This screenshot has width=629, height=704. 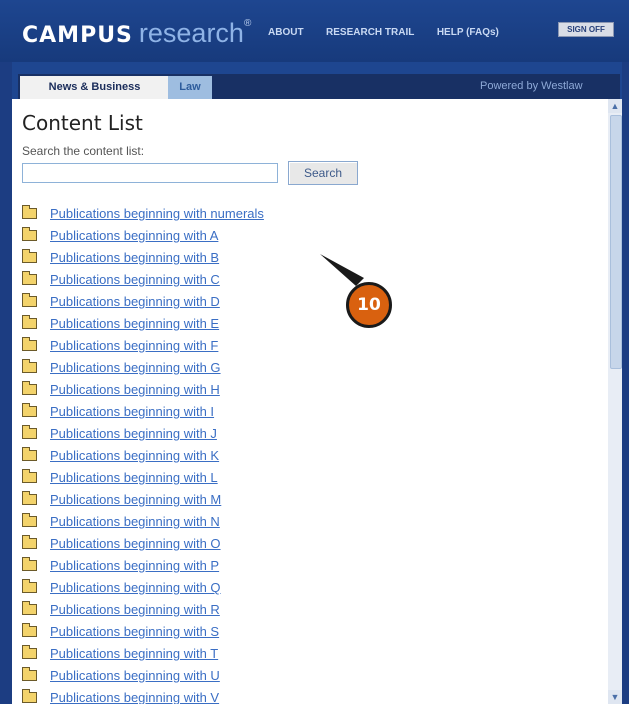 I want to click on publication-link: Publications beginning with K, so click(x=134, y=455).